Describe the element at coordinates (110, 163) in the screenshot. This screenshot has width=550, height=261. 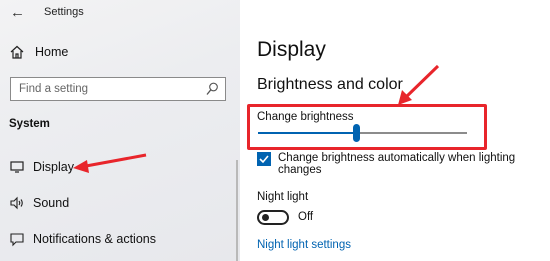
I see `arrow-to-display-annotation` at that location.